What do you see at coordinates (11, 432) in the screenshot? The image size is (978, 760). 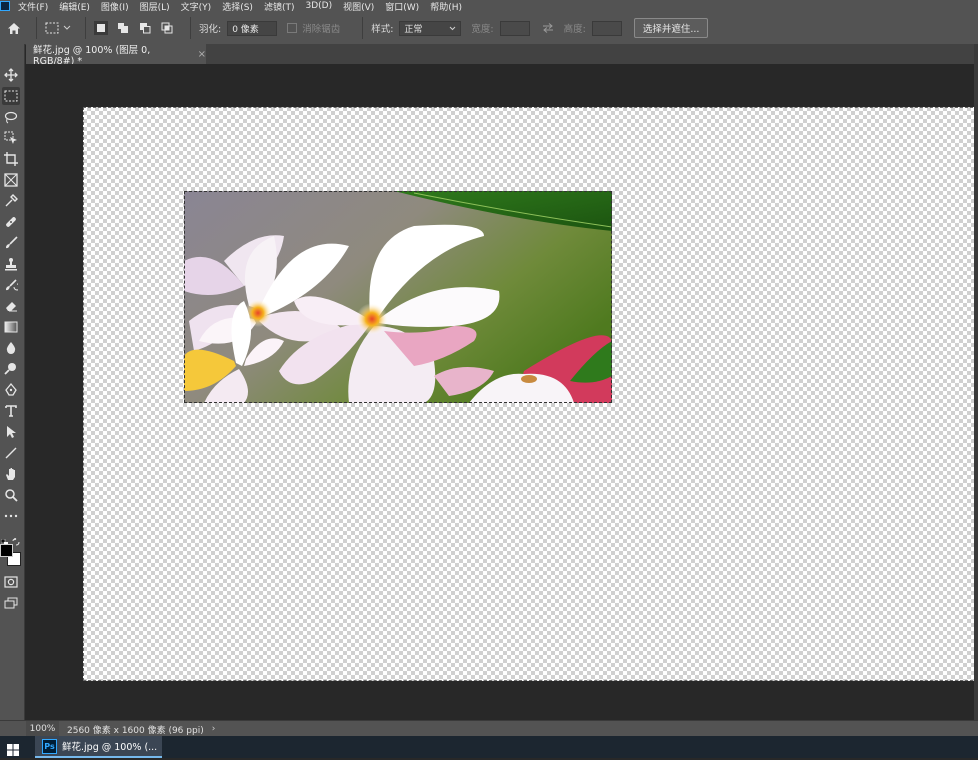 I see `path-select-tool` at bounding box center [11, 432].